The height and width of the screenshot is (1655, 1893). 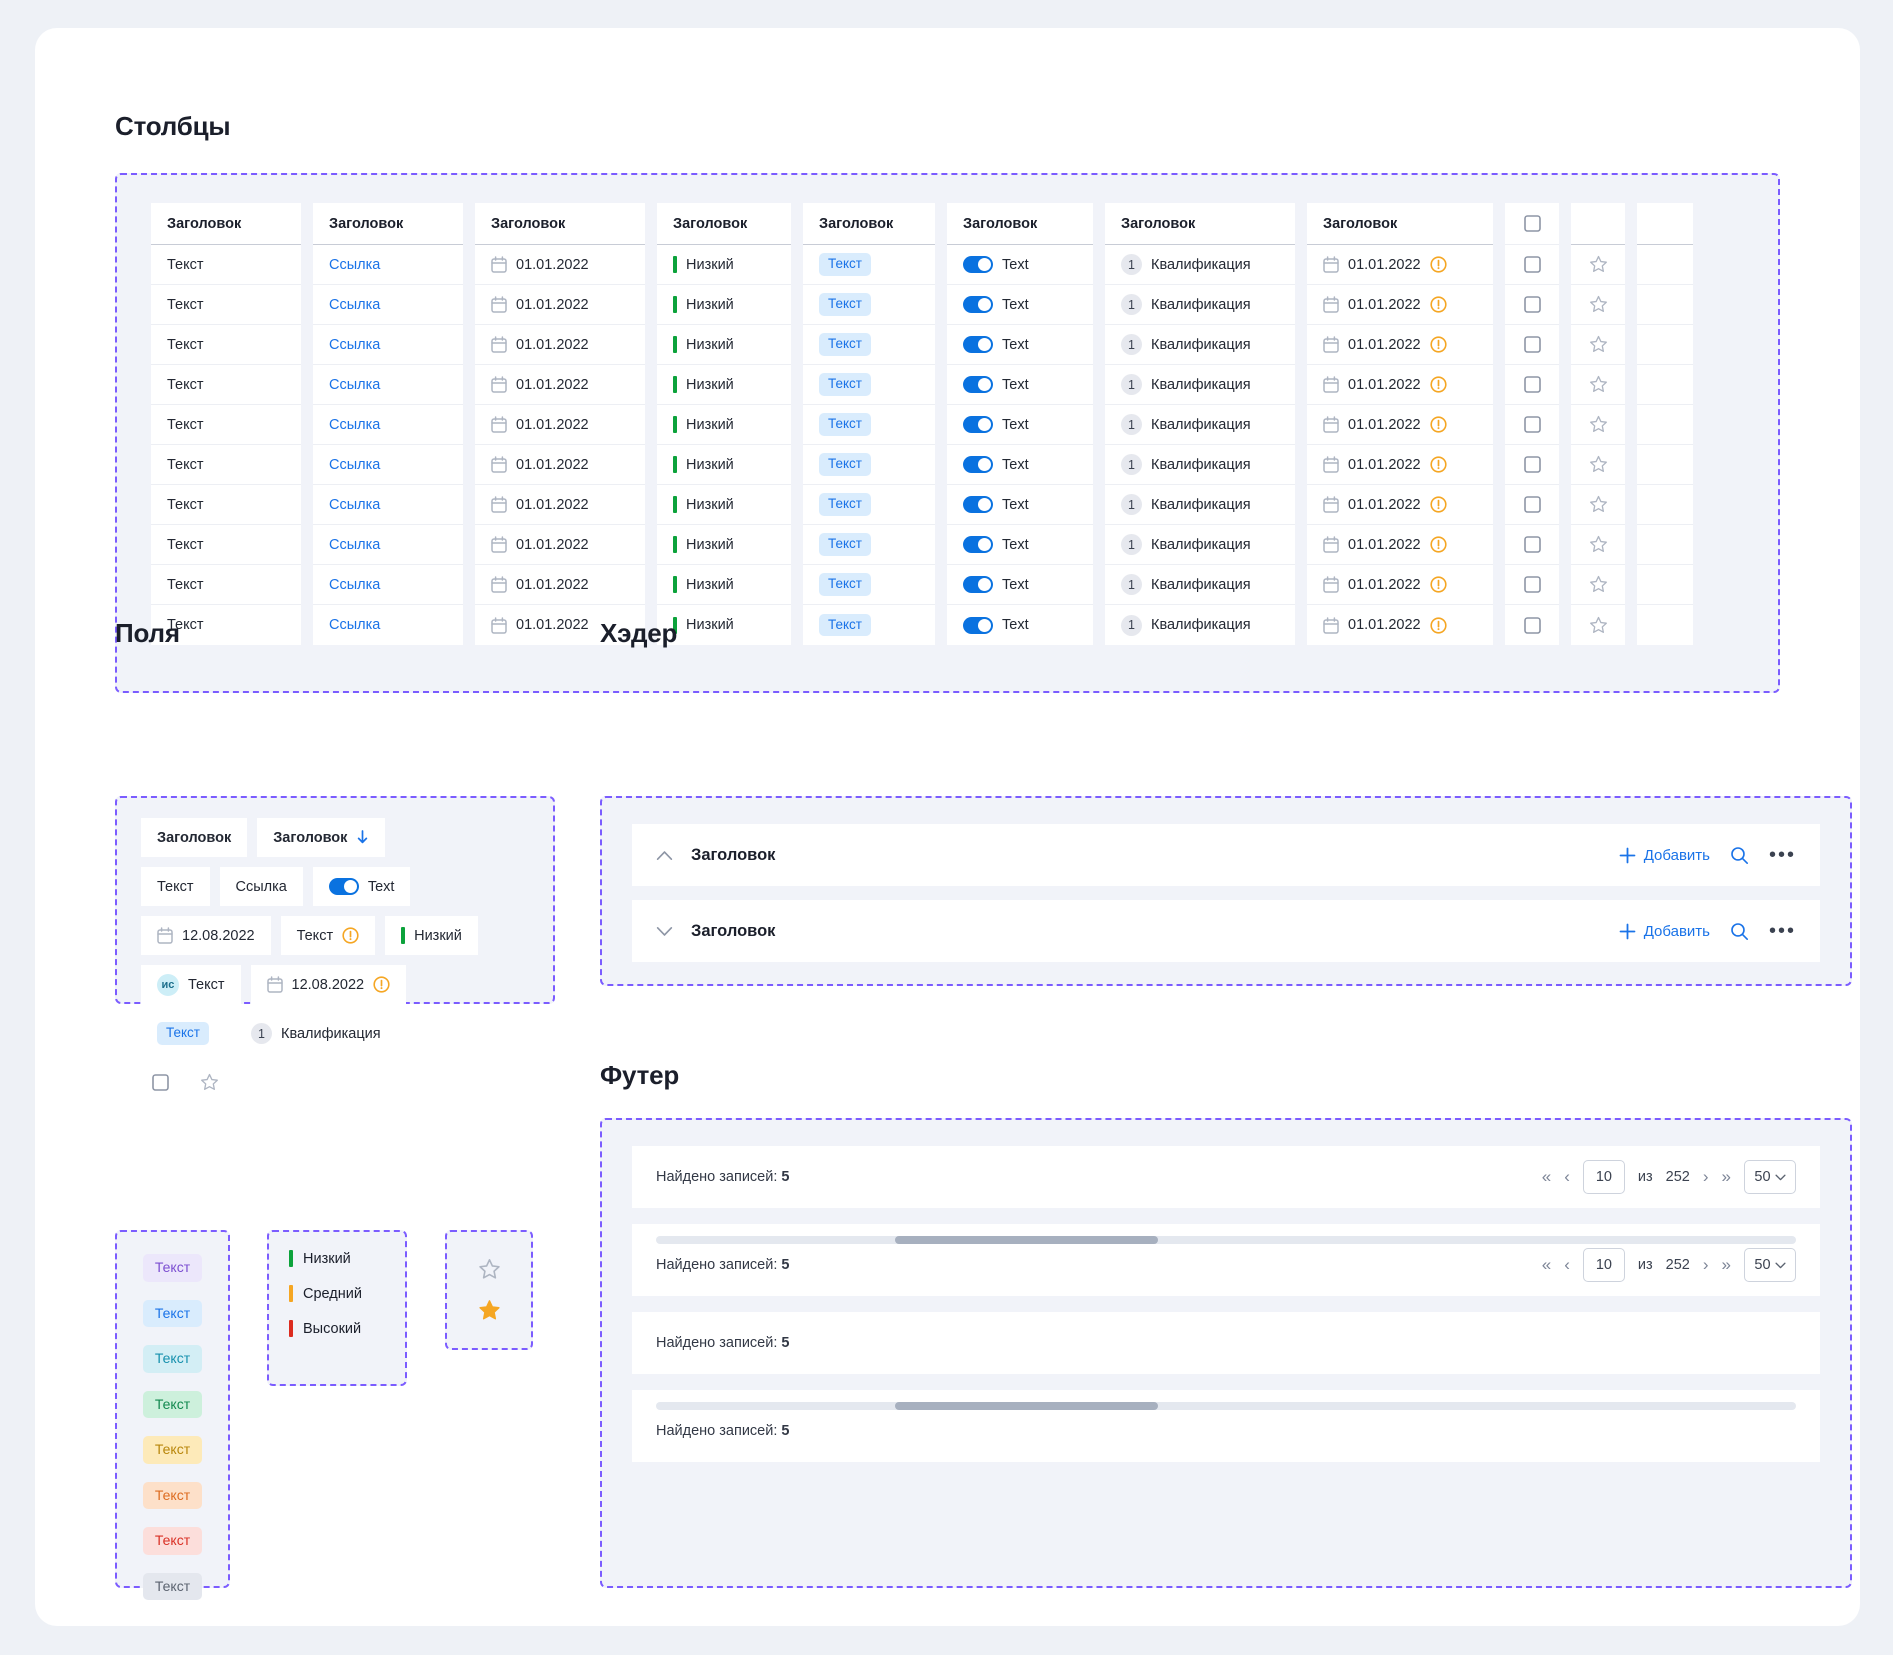 I want to click on field-star, so click(x=209, y=1082).